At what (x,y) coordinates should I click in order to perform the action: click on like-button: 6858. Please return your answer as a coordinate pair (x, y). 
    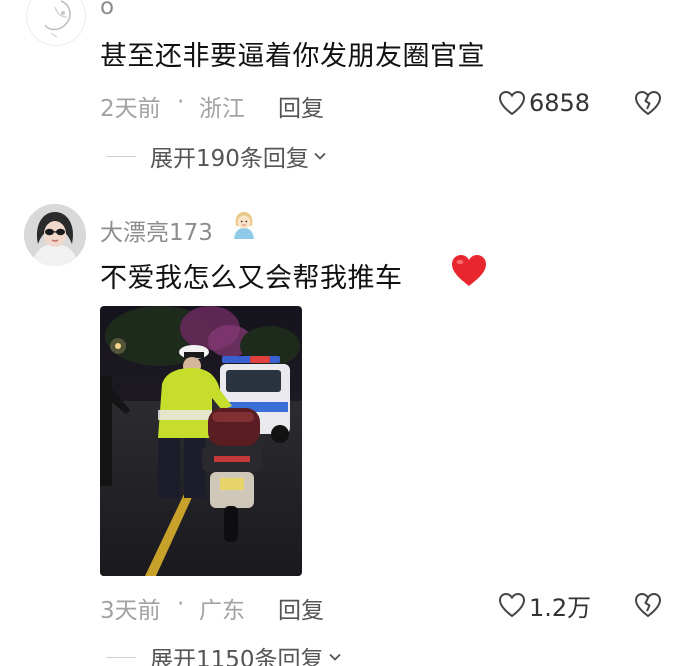
    Looking at the image, I should click on (544, 103).